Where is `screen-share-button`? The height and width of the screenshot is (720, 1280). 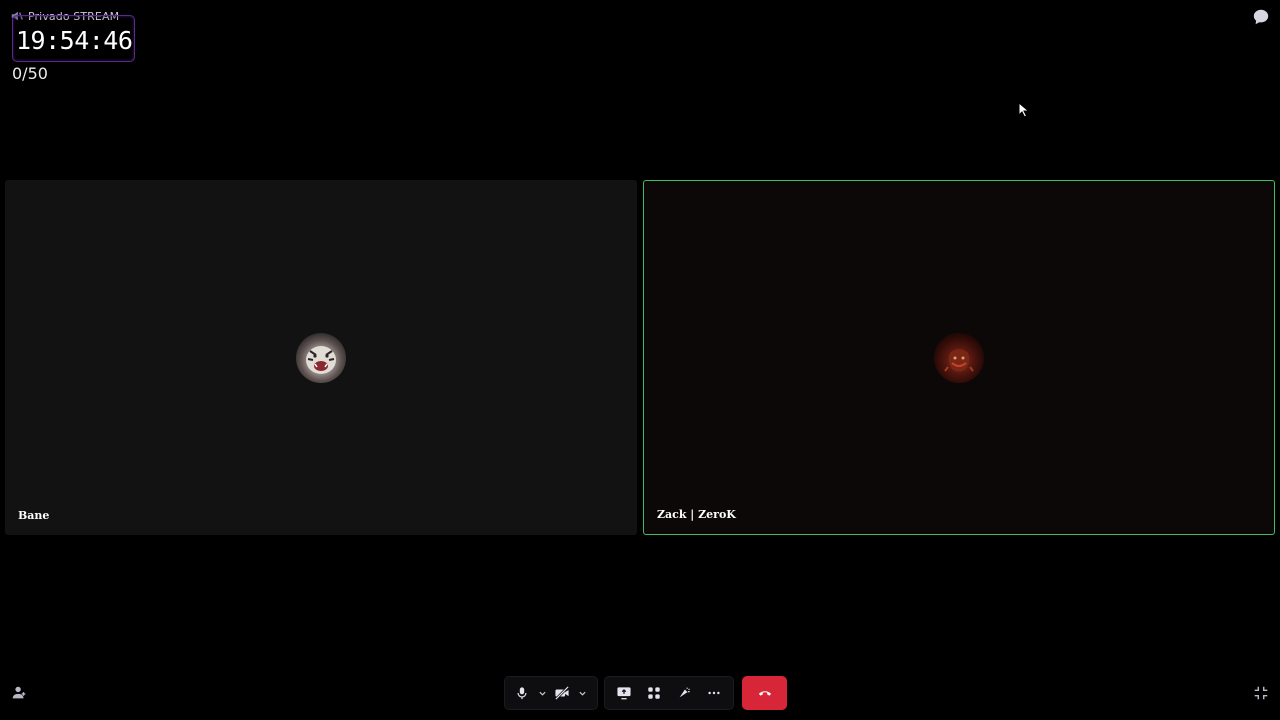 screen-share-button is located at coordinates (624, 693).